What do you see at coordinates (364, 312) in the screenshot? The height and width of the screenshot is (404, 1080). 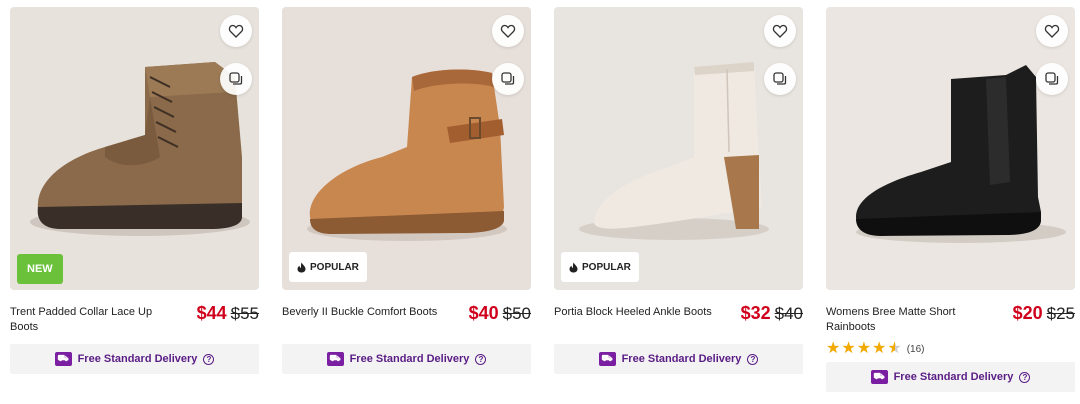 I see `product-title: Beverly II Buckle Comfort Boots` at bounding box center [364, 312].